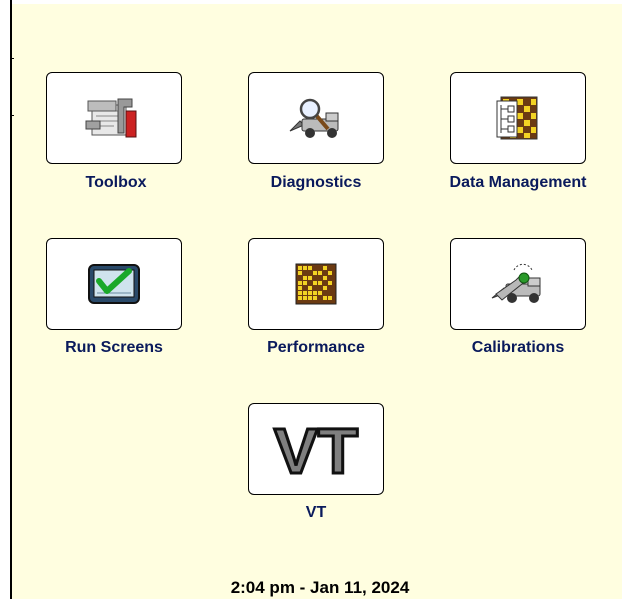  Describe the element at coordinates (316, 513) in the screenshot. I see `vt-label: VT` at that location.